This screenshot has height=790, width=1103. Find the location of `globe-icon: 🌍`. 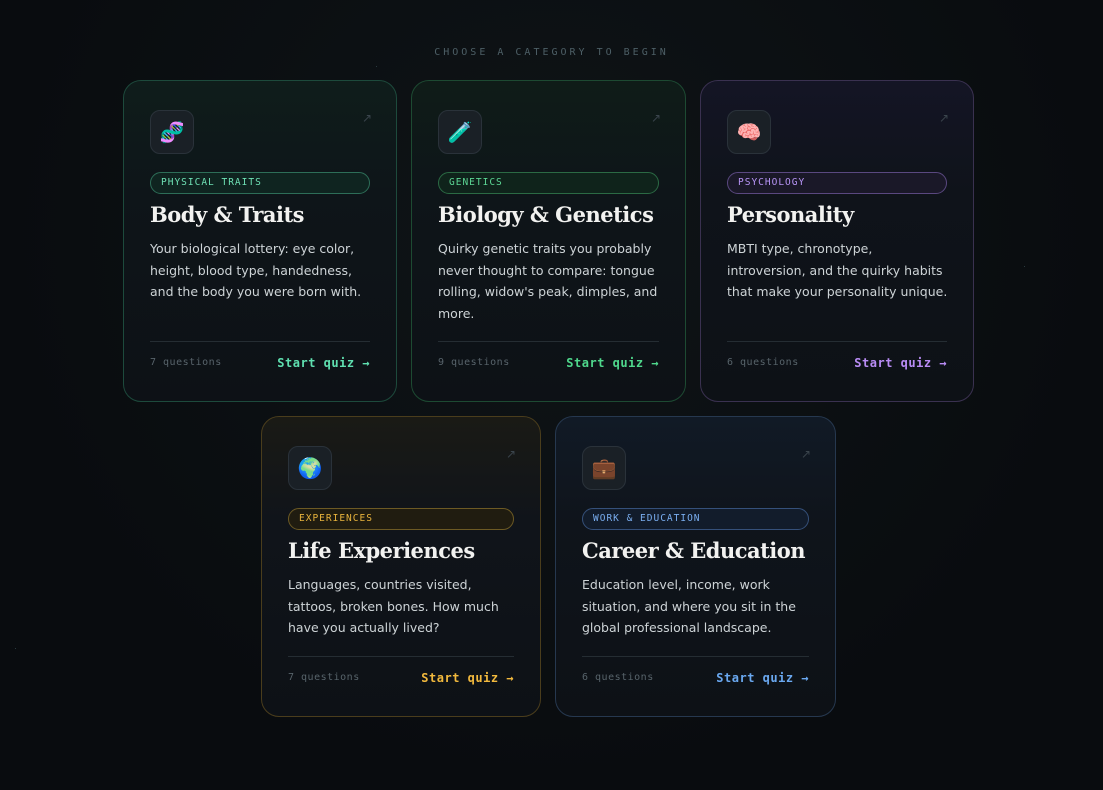

globe-icon: 🌍 is located at coordinates (310, 468).